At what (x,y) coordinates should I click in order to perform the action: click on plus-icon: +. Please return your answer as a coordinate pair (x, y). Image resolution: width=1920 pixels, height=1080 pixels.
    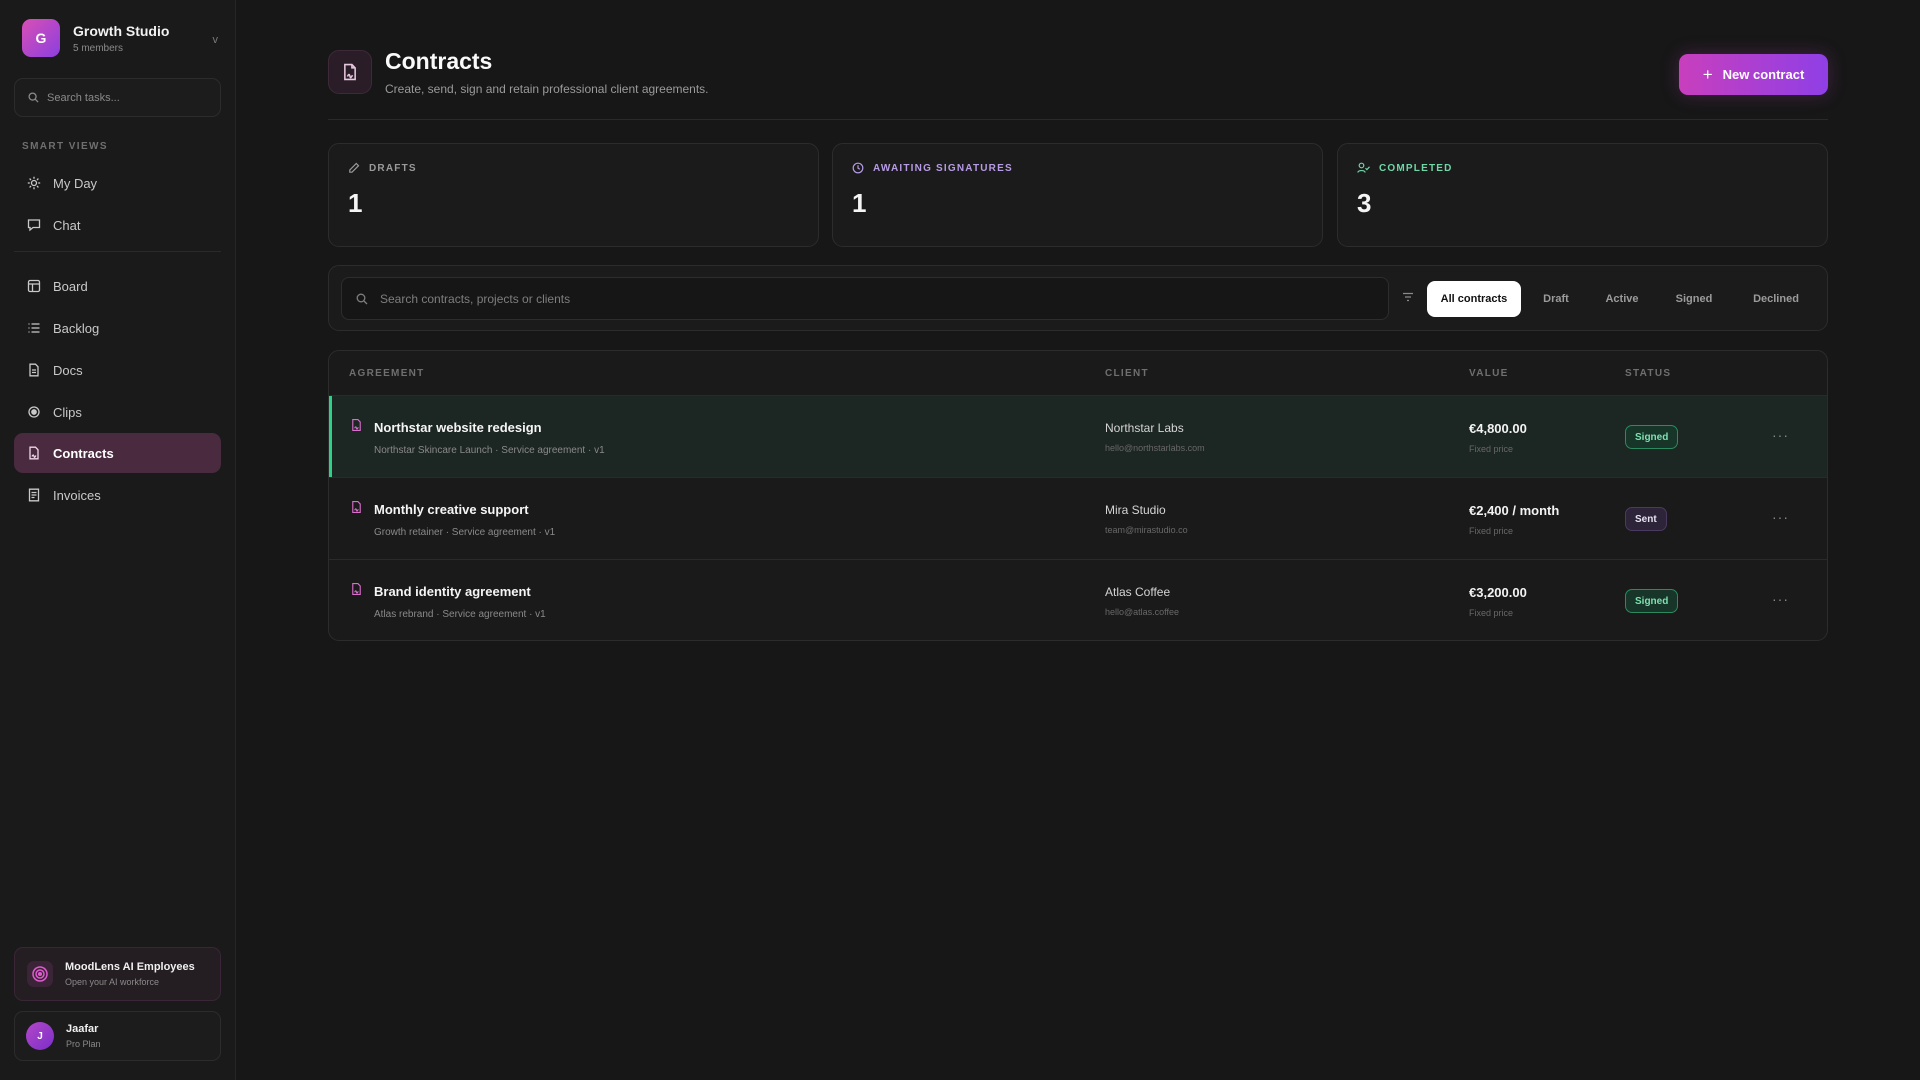
    Looking at the image, I should click on (1707, 74).